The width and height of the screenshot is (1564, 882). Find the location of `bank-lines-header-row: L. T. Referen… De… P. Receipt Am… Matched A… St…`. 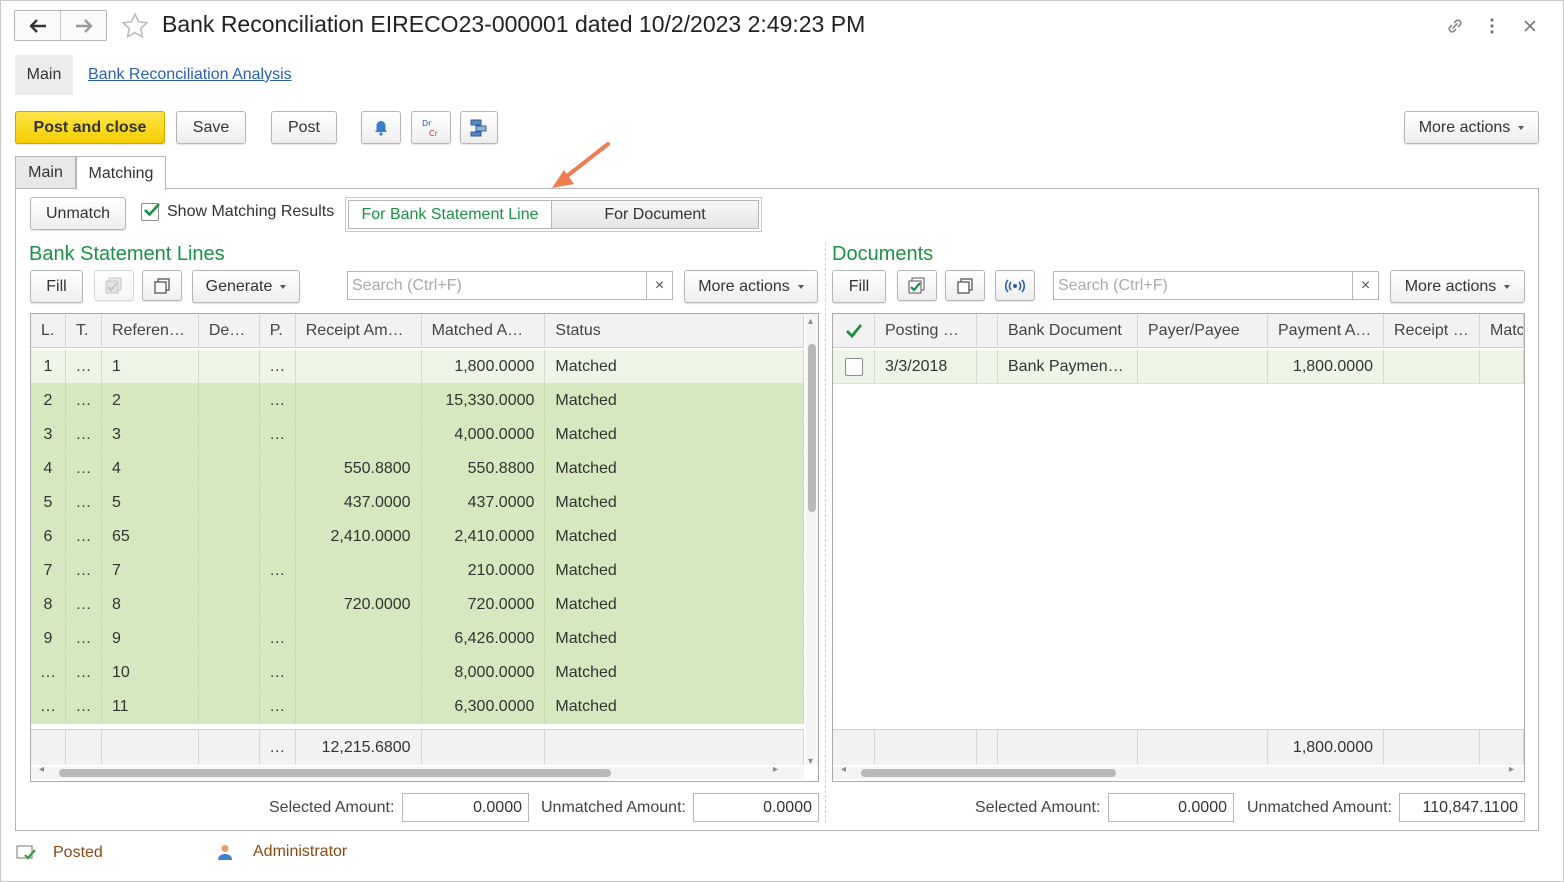

bank-lines-header-row: L. T. Referen… De… P. Receipt Am… Matched A… St… is located at coordinates (417, 331).